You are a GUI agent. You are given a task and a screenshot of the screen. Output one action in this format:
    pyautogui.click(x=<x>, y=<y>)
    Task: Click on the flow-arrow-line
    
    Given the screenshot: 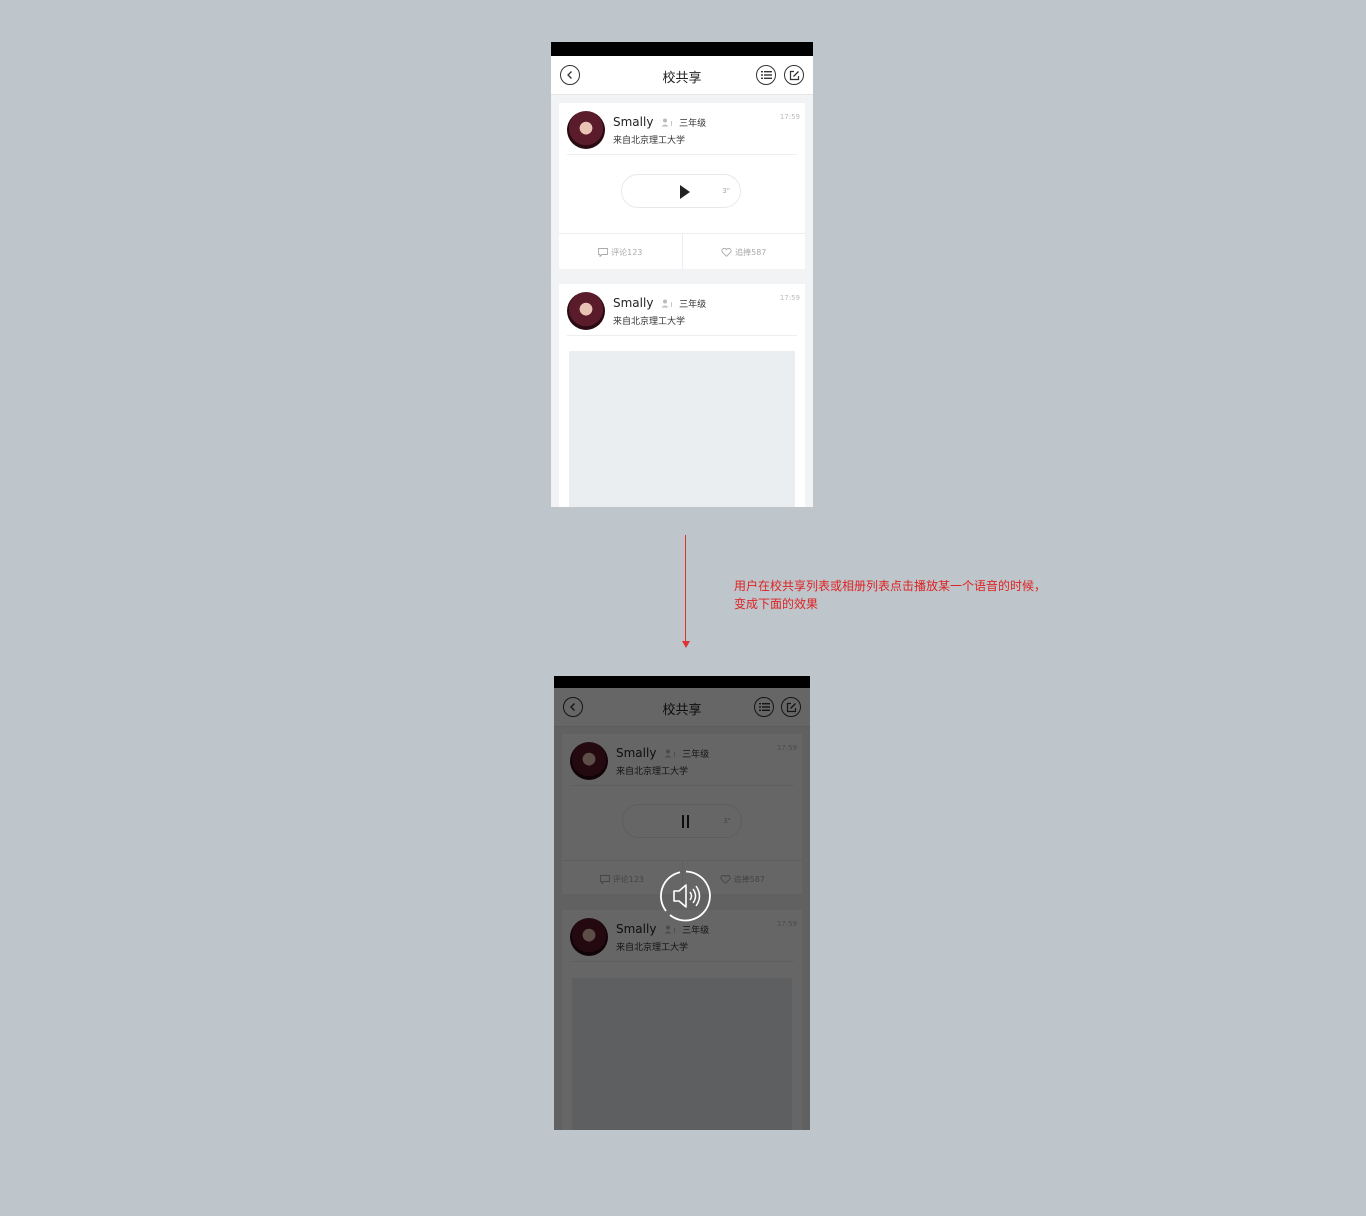 What is the action you would take?
    pyautogui.click(x=685, y=589)
    